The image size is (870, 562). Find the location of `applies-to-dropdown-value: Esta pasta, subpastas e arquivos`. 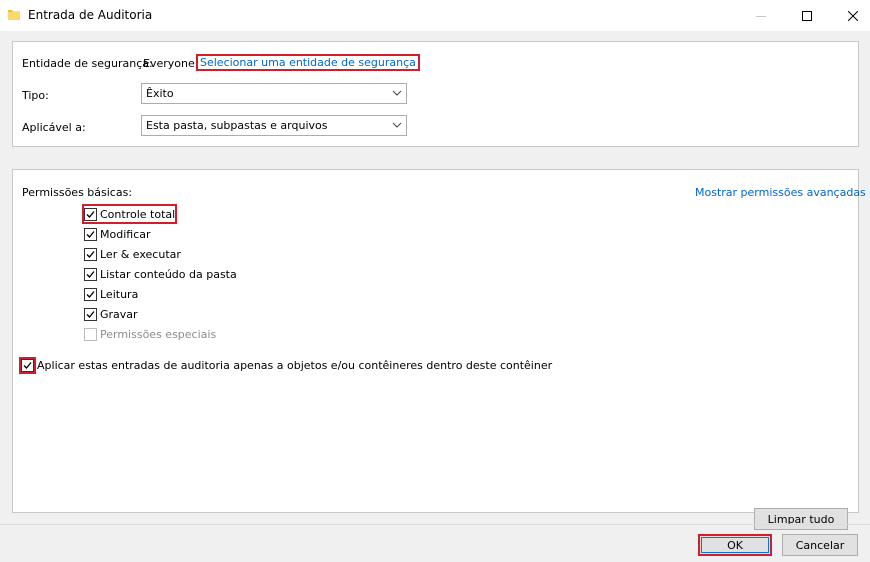

applies-to-dropdown-value: Esta pasta, subpastas e arquivos is located at coordinates (237, 125).